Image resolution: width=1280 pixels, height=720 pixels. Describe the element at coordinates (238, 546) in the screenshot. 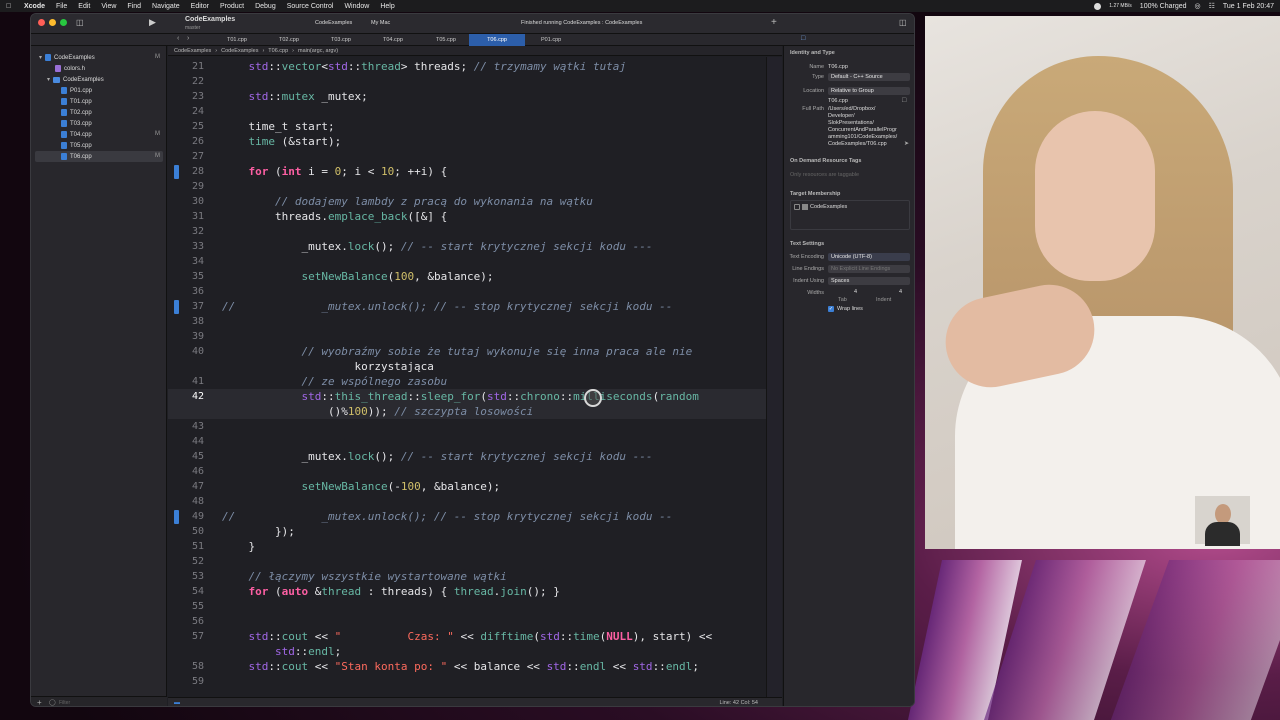

I see `code-line: }` at that location.